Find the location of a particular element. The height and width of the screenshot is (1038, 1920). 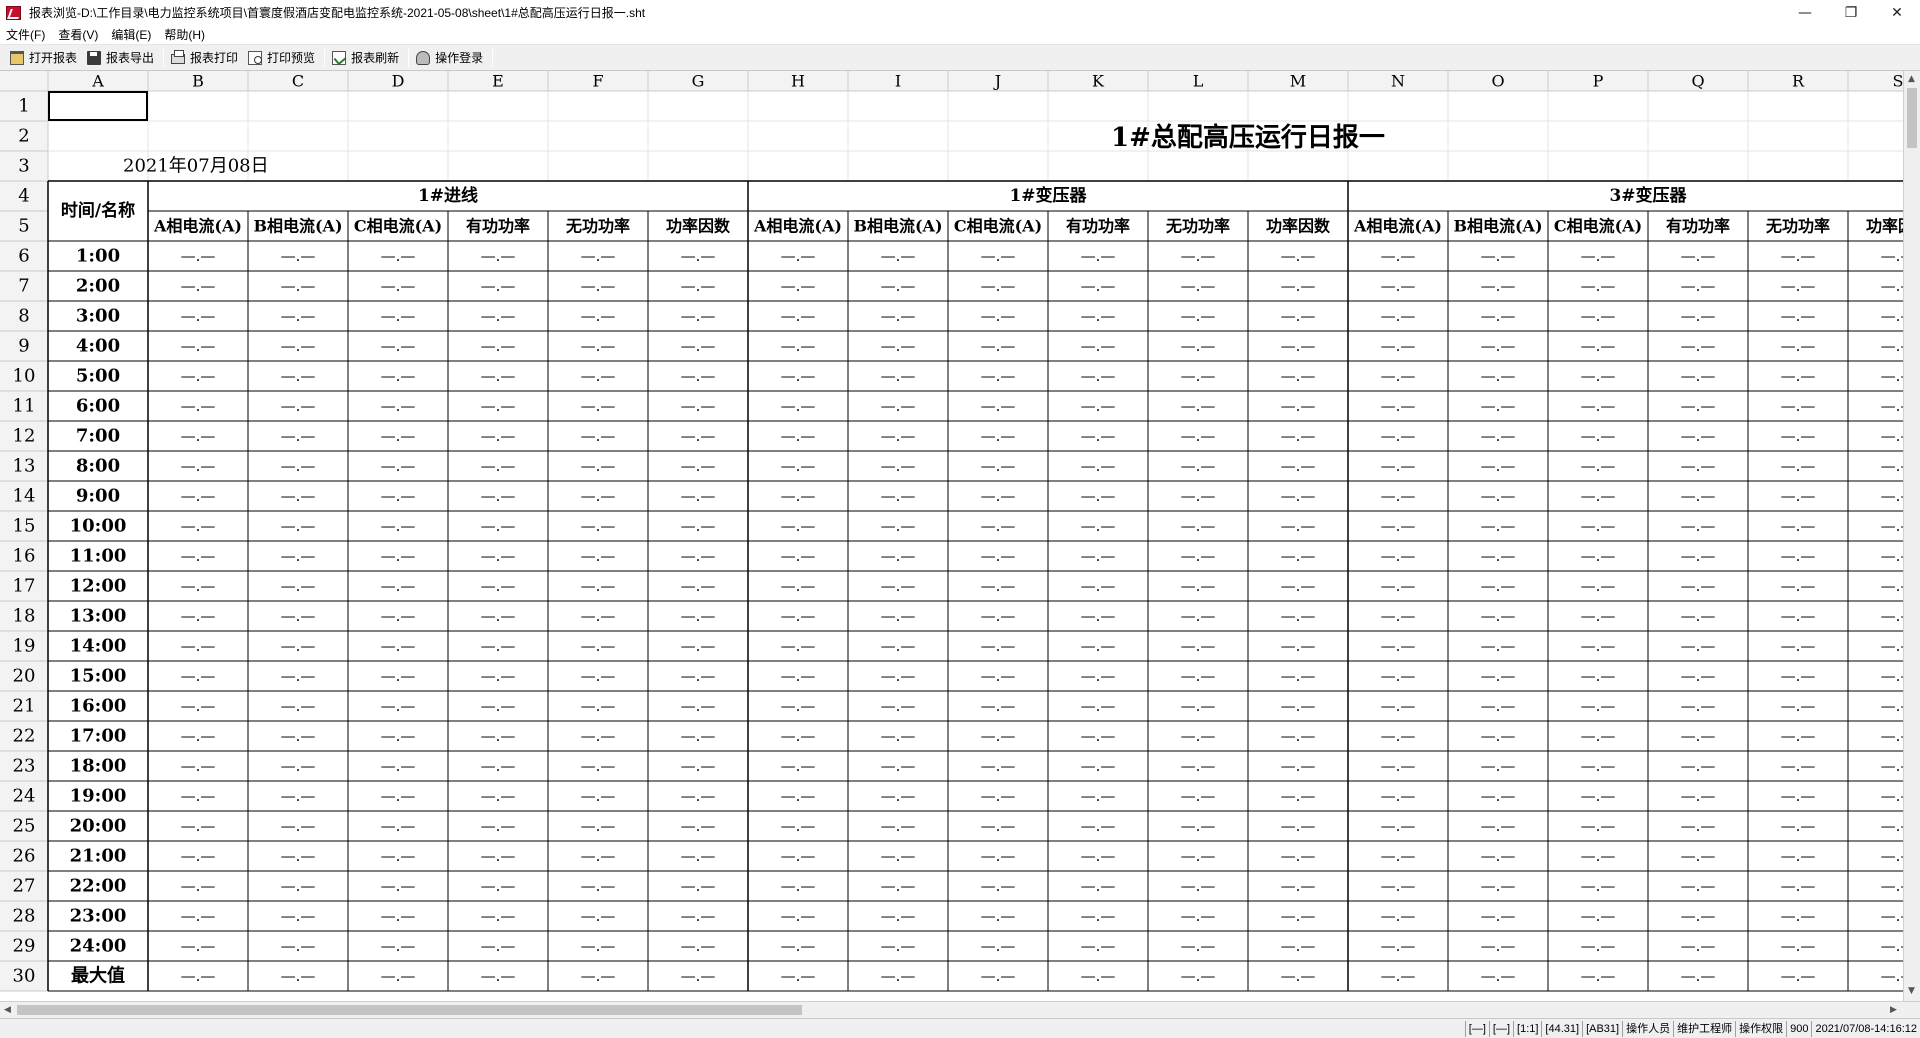

status-cell-ref: [AB31] is located at coordinates (1602, 1028).